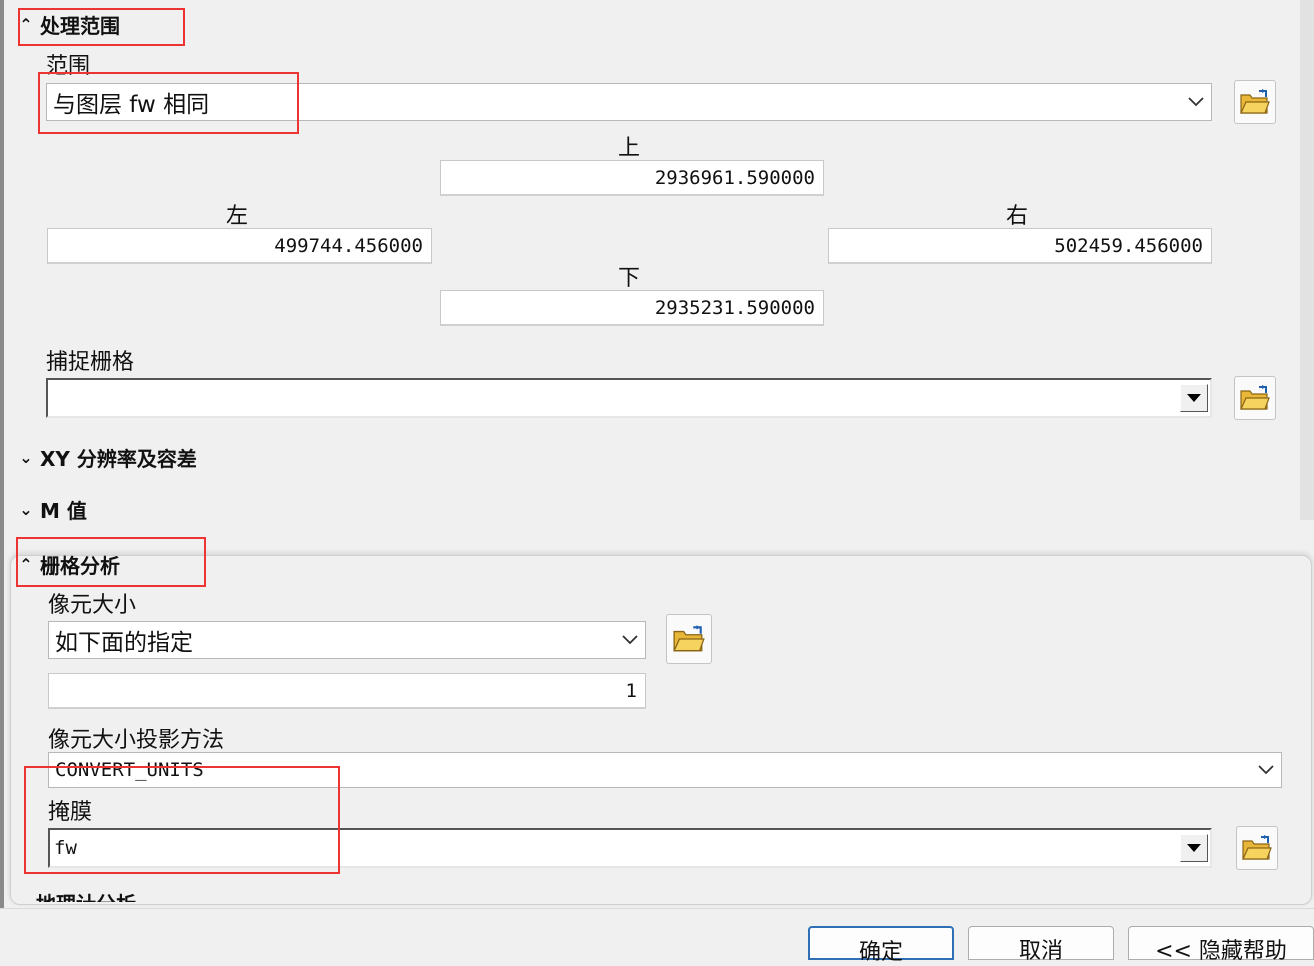 This screenshot has width=1314, height=966. What do you see at coordinates (347, 640) in the screenshot?
I see `cell-size-combo: 如下面的指定` at bounding box center [347, 640].